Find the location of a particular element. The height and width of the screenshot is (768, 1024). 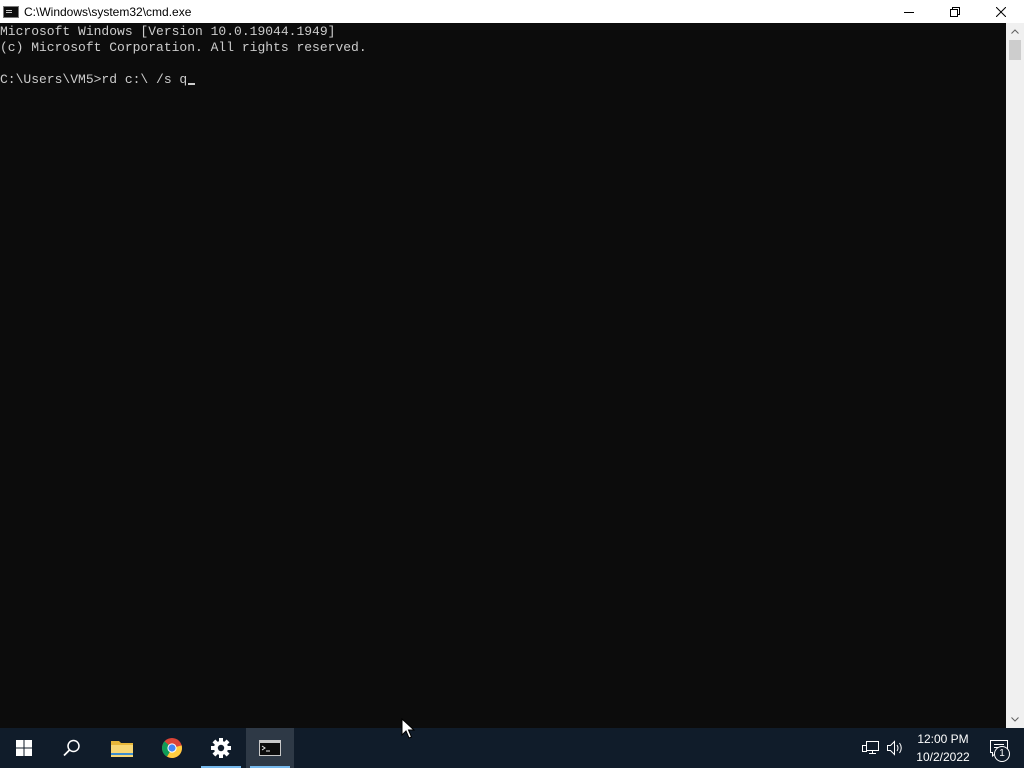

file-explorer-button is located at coordinates (122, 748).